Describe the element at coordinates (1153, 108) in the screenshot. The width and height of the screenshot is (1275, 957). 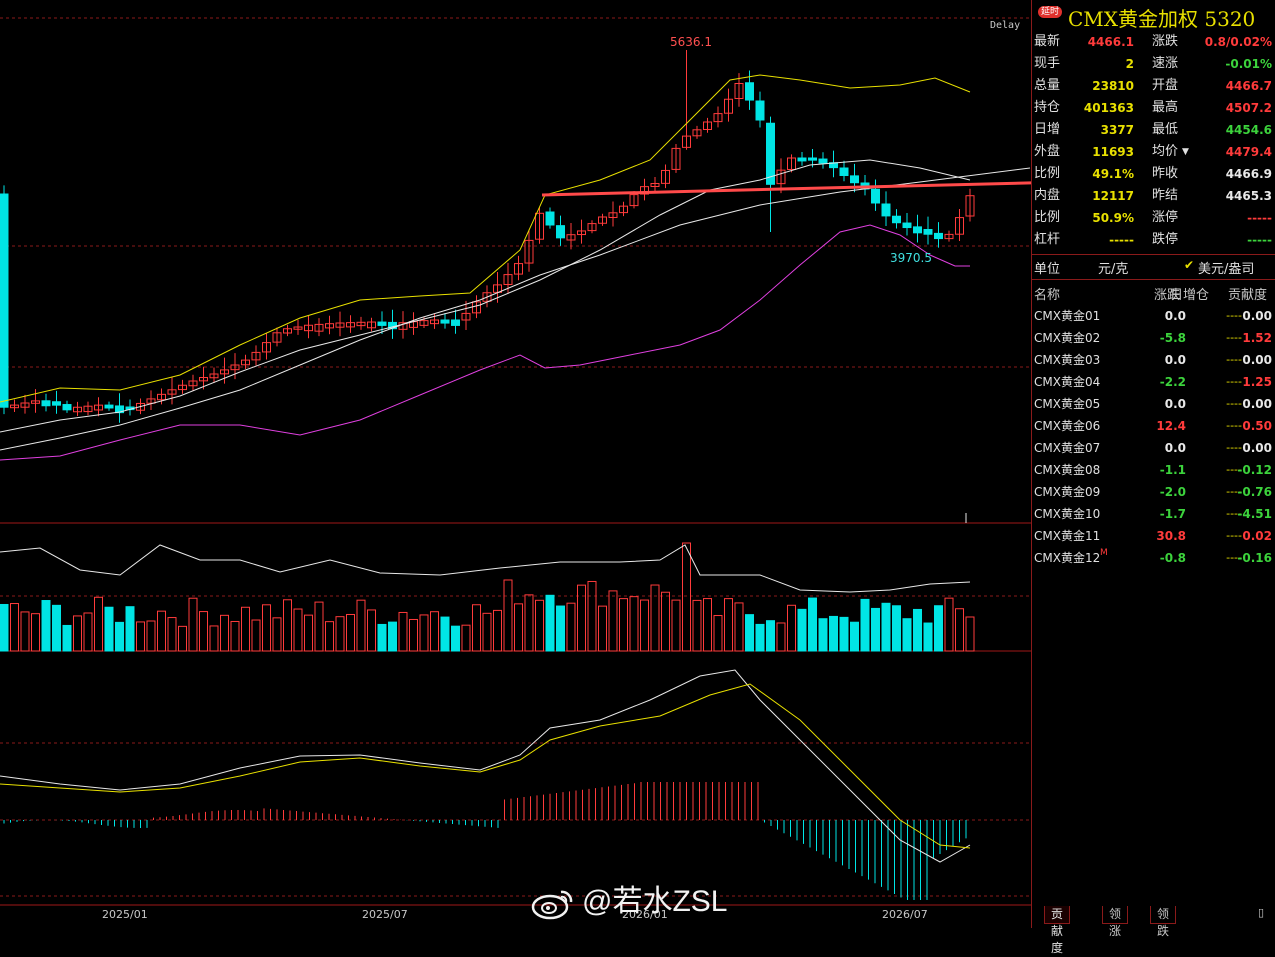
I see `quote-row: 持仓 401363 最高 4507.2` at that location.